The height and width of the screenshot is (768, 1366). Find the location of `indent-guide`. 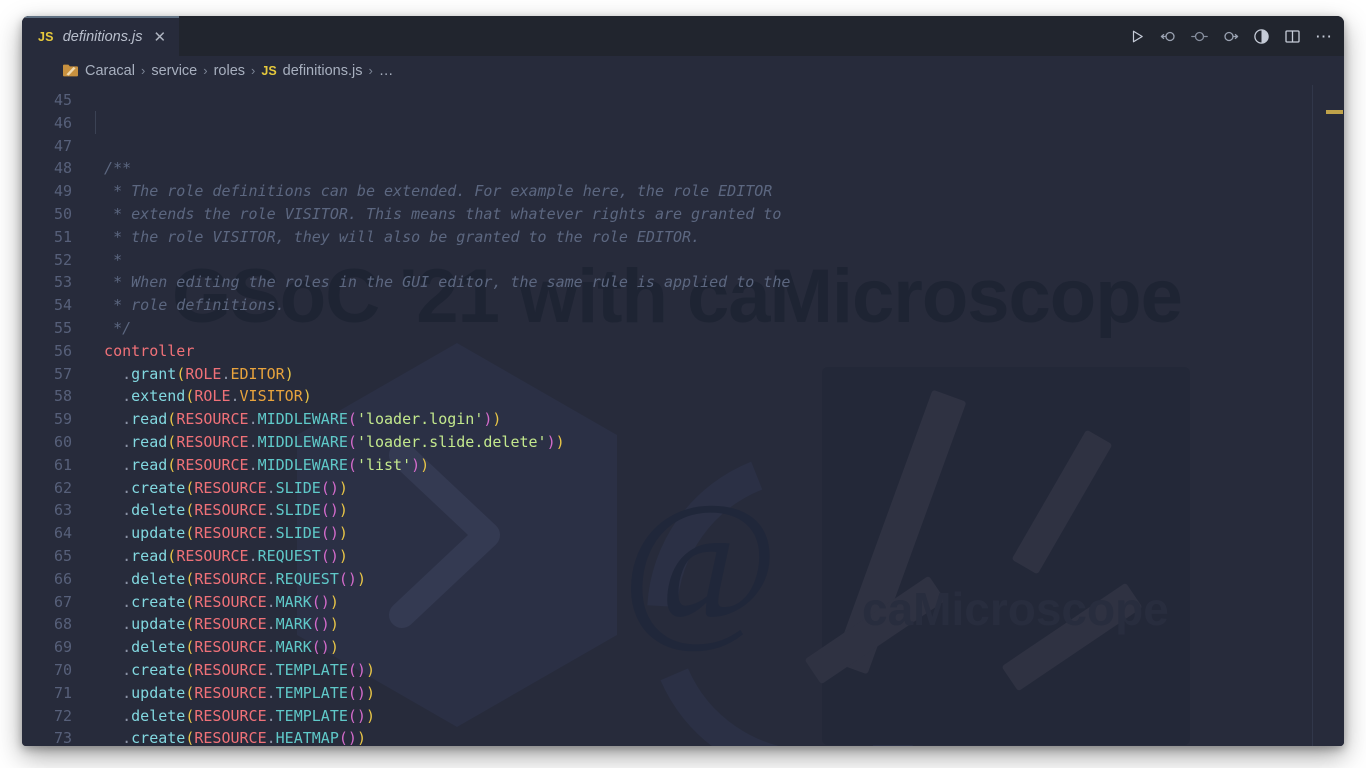

indent-guide is located at coordinates (95, 122).